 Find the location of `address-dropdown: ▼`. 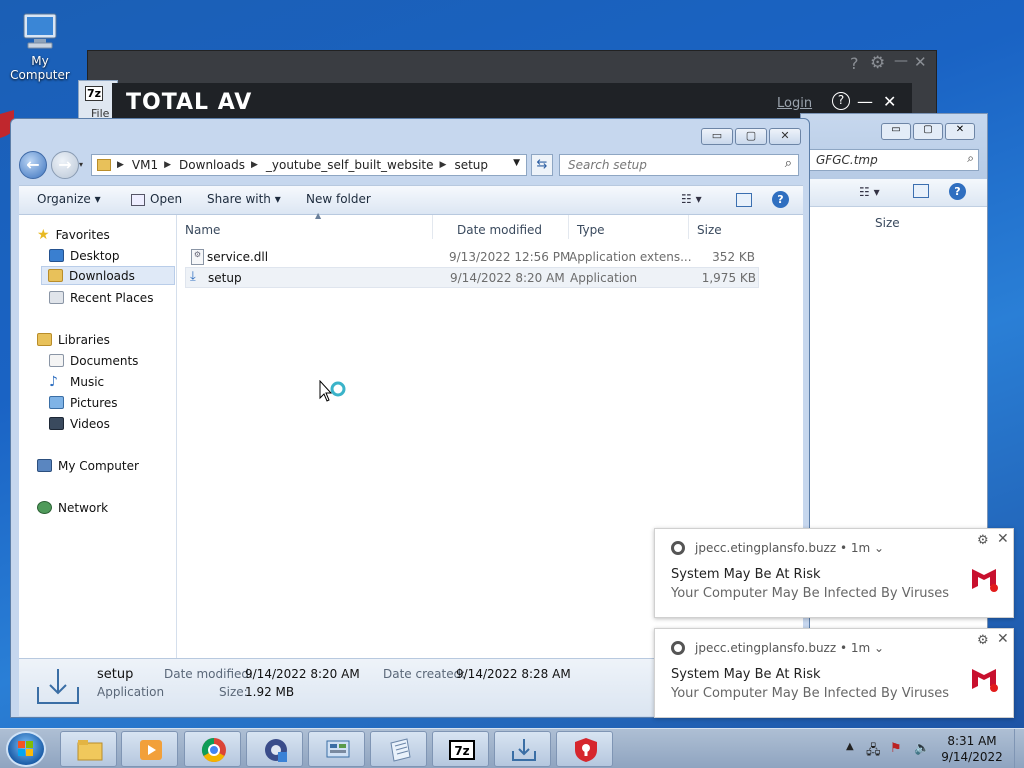

address-dropdown: ▼ is located at coordinates (516, 163).